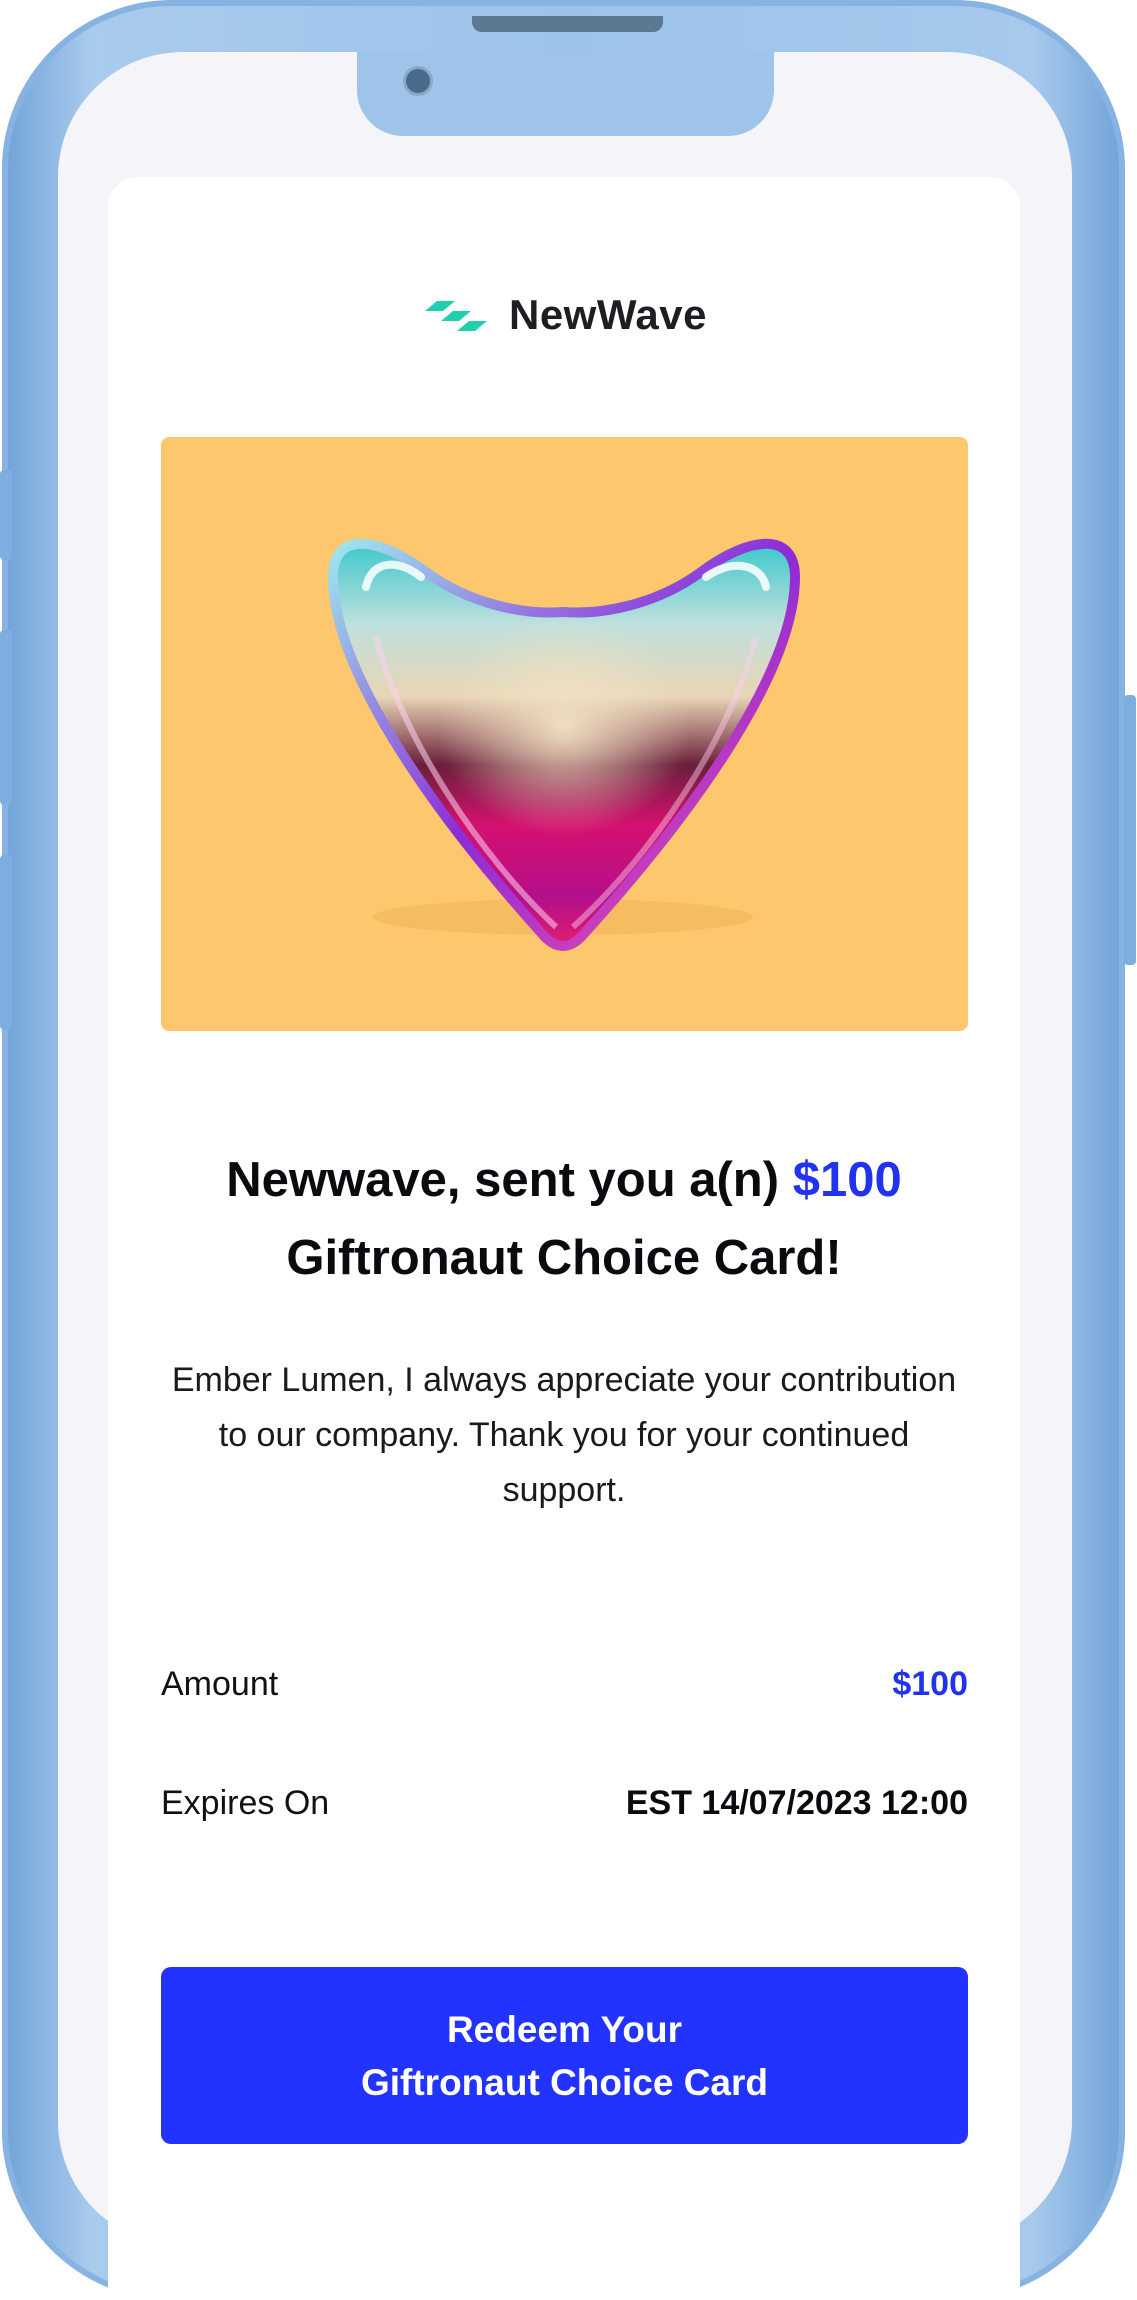 The height and width of the screenshot is (2300, 1137). I want to click on phone-side-button, so click(6, 515).